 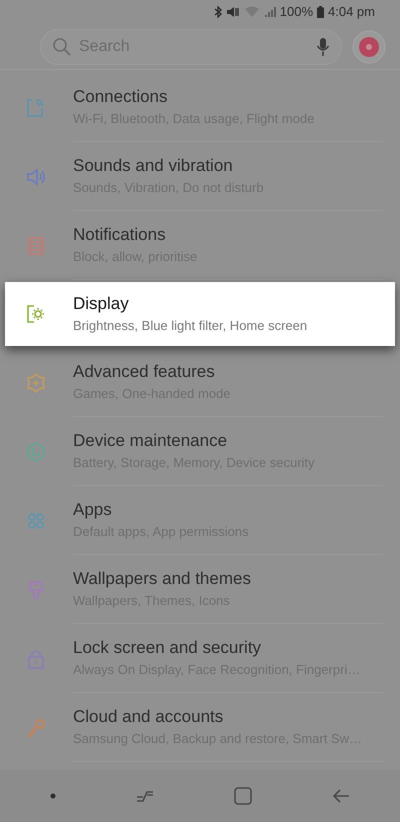 I want to click on profile-avatar-icon, so click(x=369, y=47).